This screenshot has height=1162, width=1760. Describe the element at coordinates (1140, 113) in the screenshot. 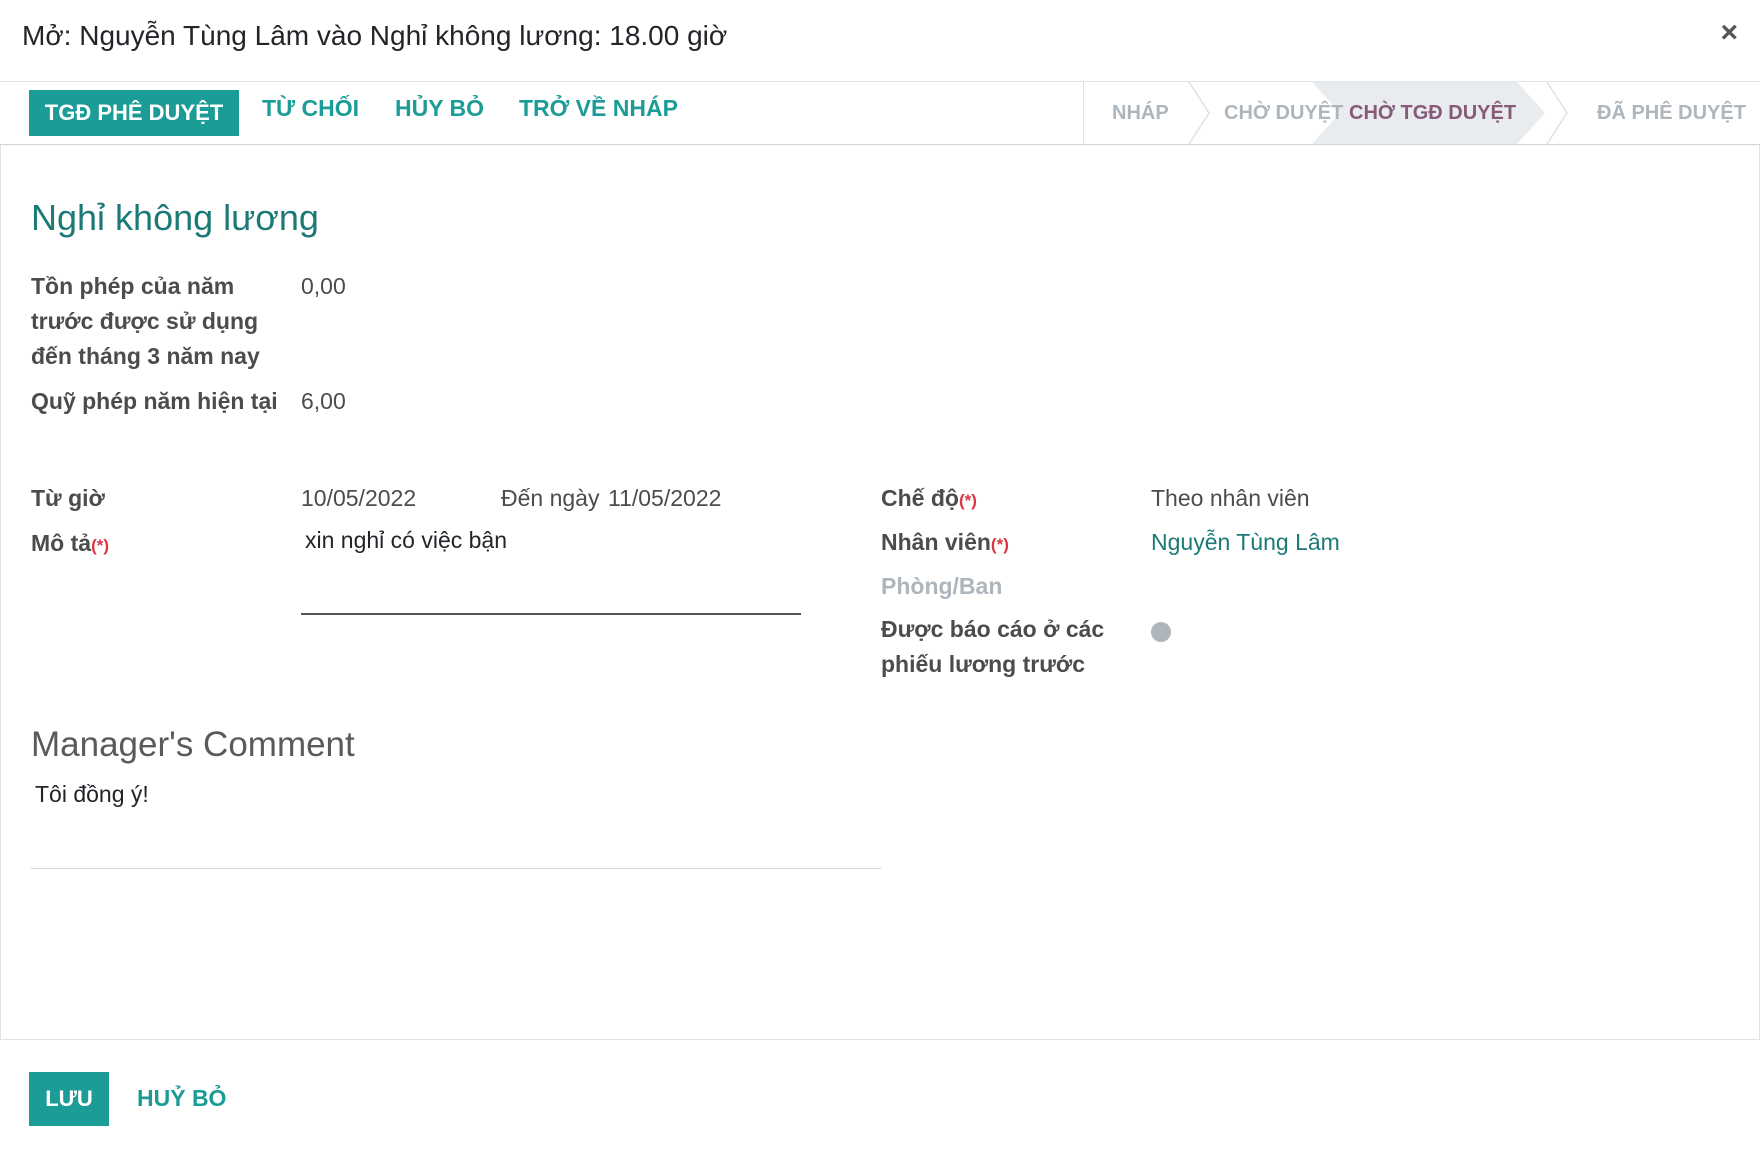

I see `stage-draft: NHÁP` at that location.